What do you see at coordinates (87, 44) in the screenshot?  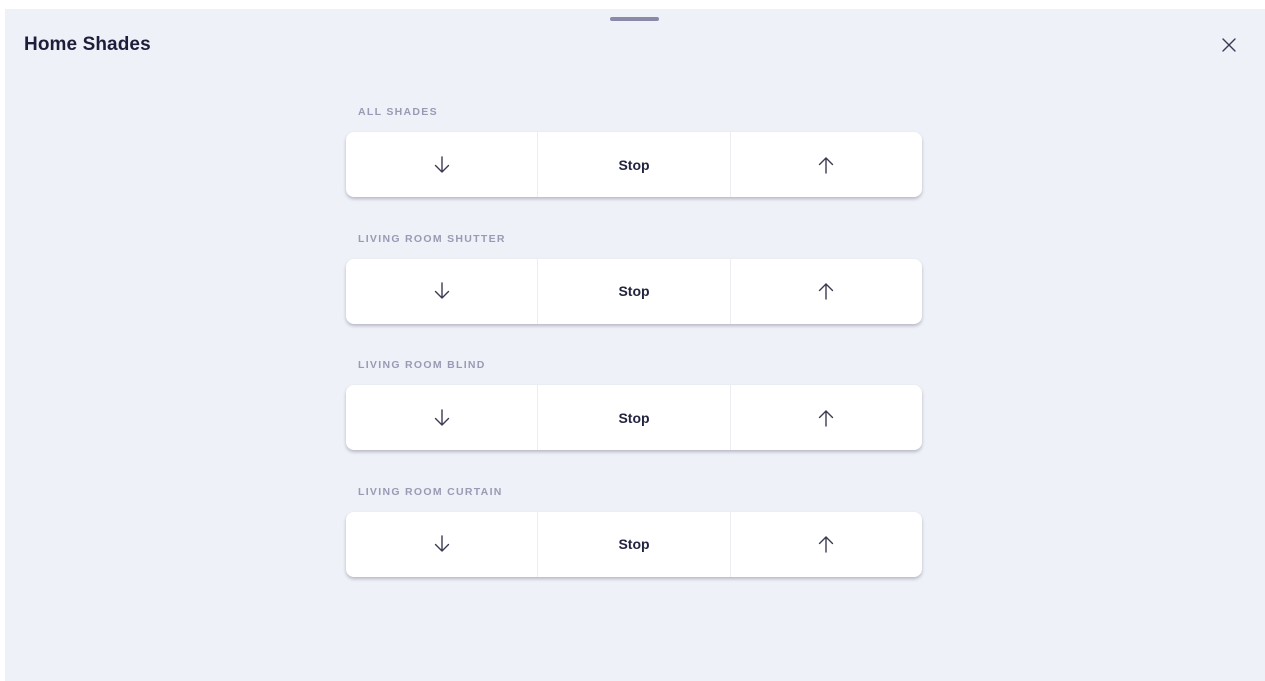 I see `modal-title: Home Shades` at bounding box center [87, 44].